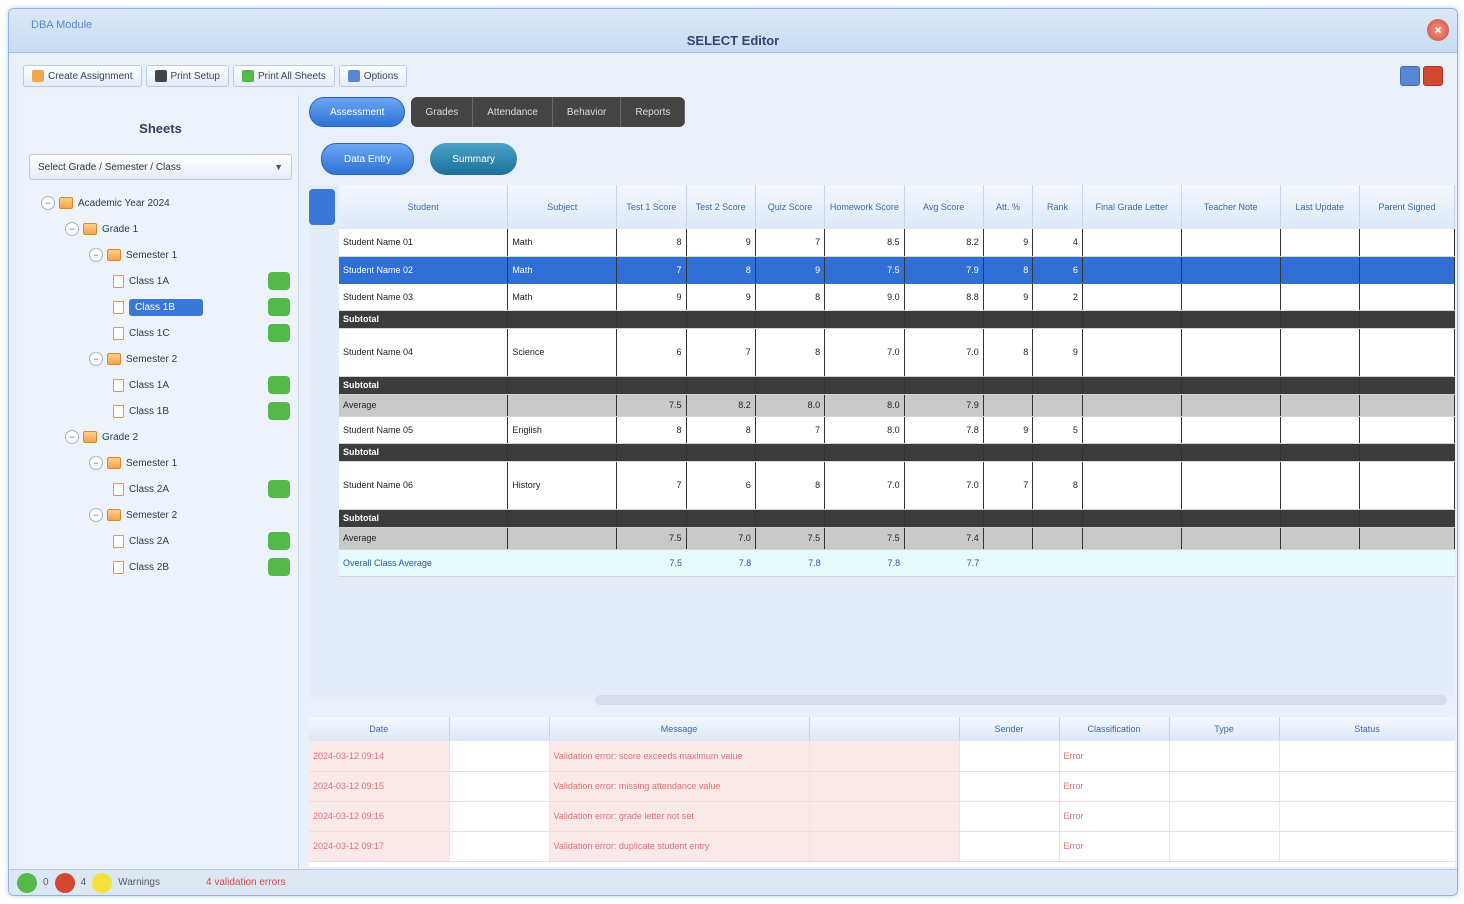 This screenshot has height=904, width=1464. What do you see at coordinates (373, 76) in the screenshot?
I see `options-button: Options` at bounding box center [373, 76].